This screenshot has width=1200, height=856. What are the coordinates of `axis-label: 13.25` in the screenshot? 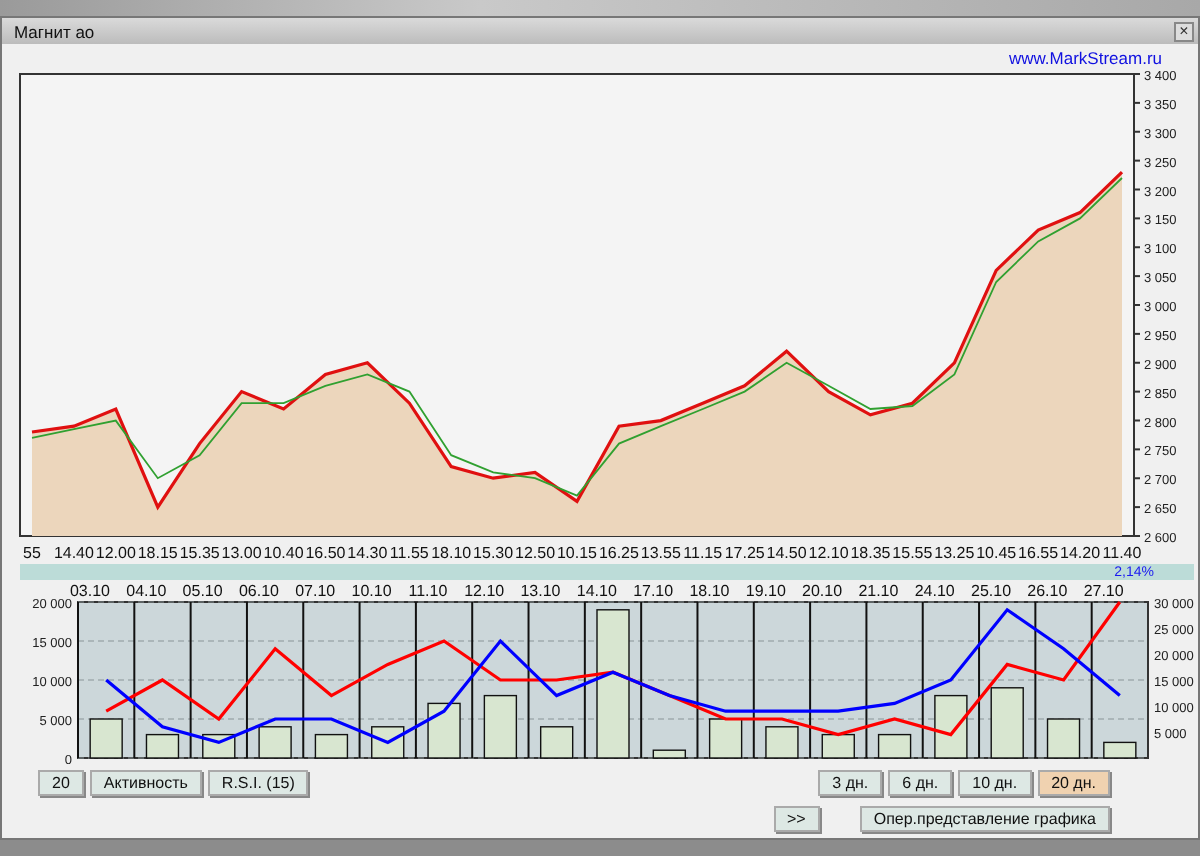 It's located at (954, 553).